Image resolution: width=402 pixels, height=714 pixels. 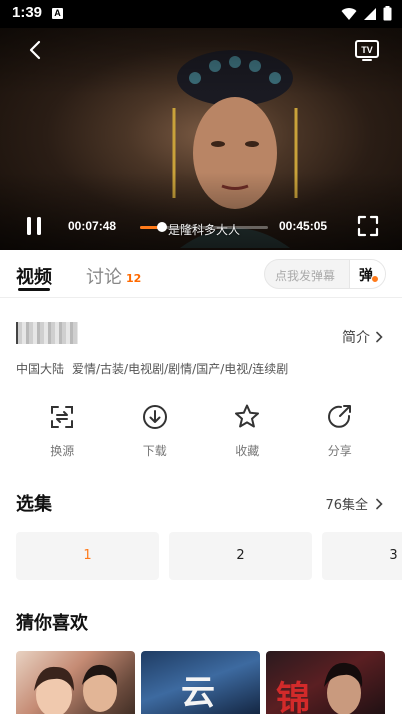 I want to click on poster-title-art: 云, so click(x=198, y=693).